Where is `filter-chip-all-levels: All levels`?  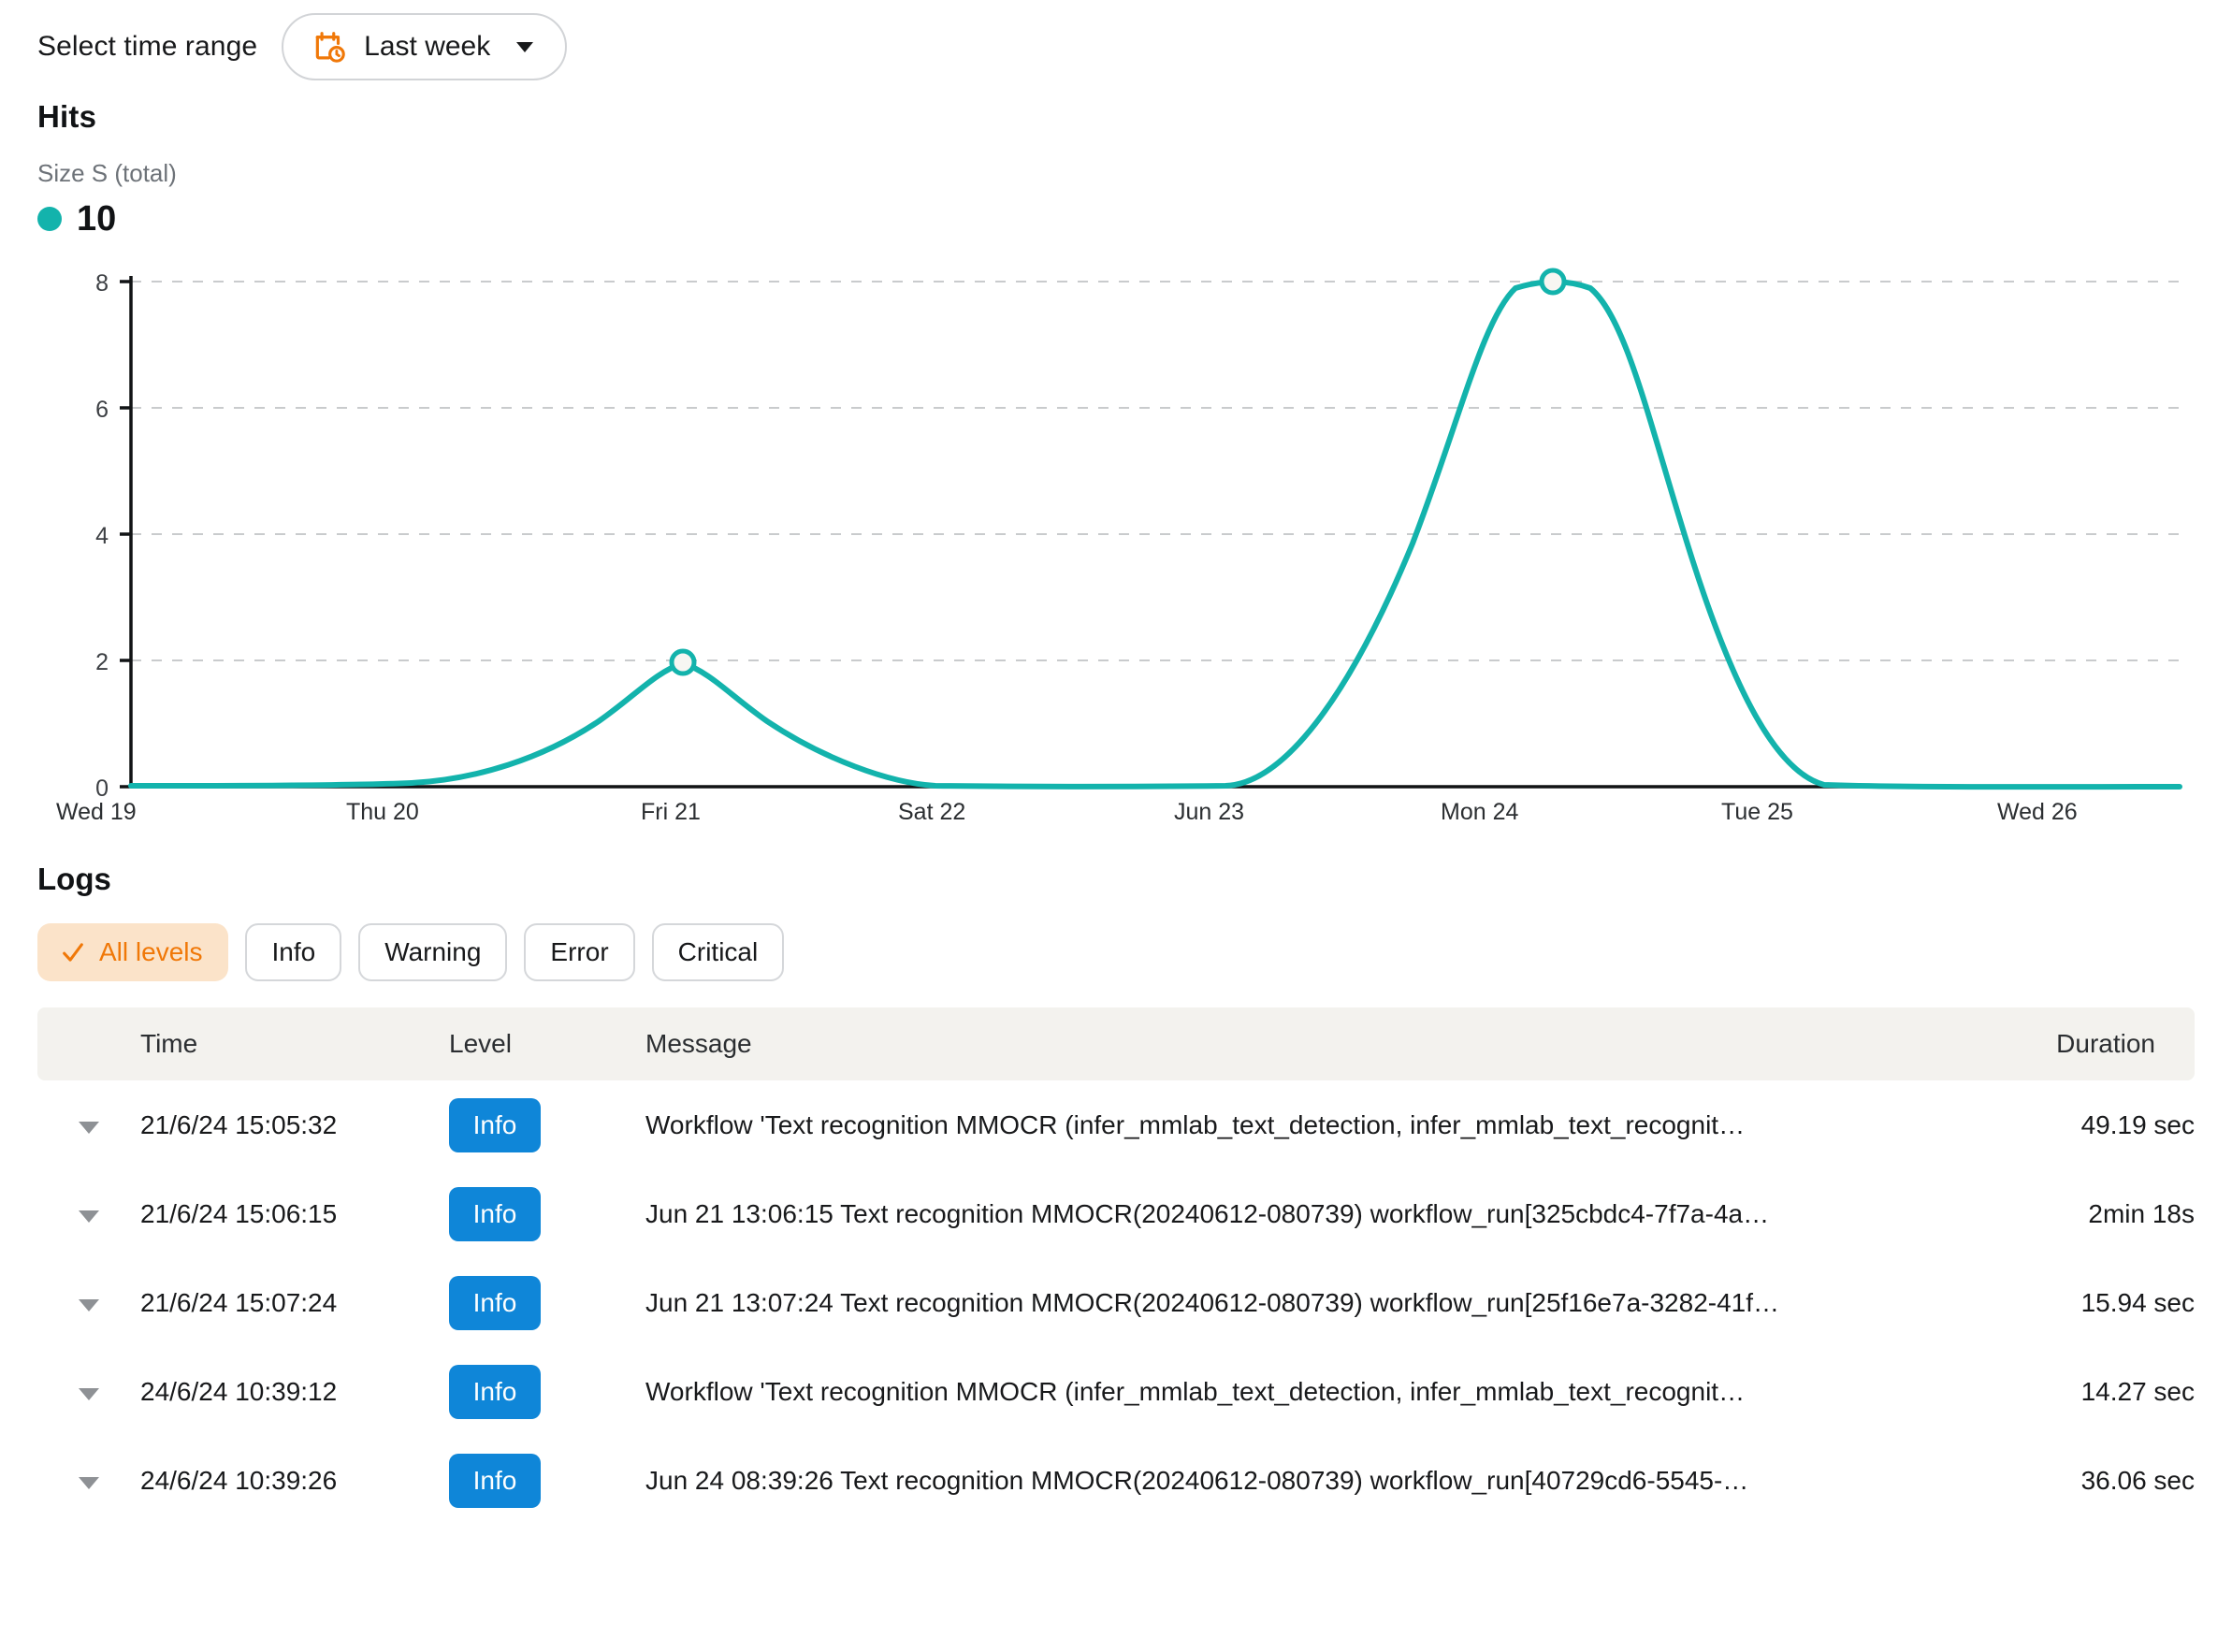 filter-chip-all-levels: All levels is located at coordinates (133, 952).